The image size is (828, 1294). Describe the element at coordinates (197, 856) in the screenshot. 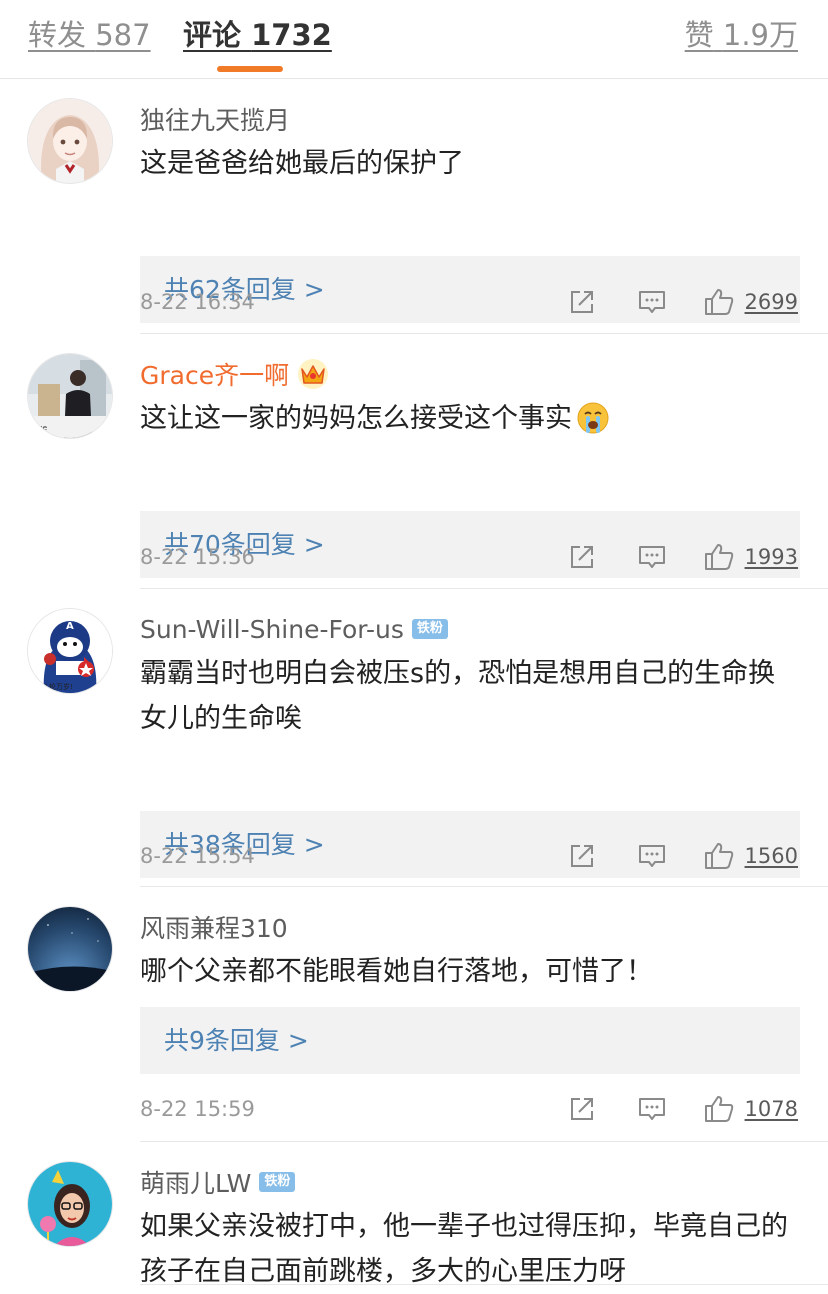

I see `comment-time: 8-22 15:54` at that location.